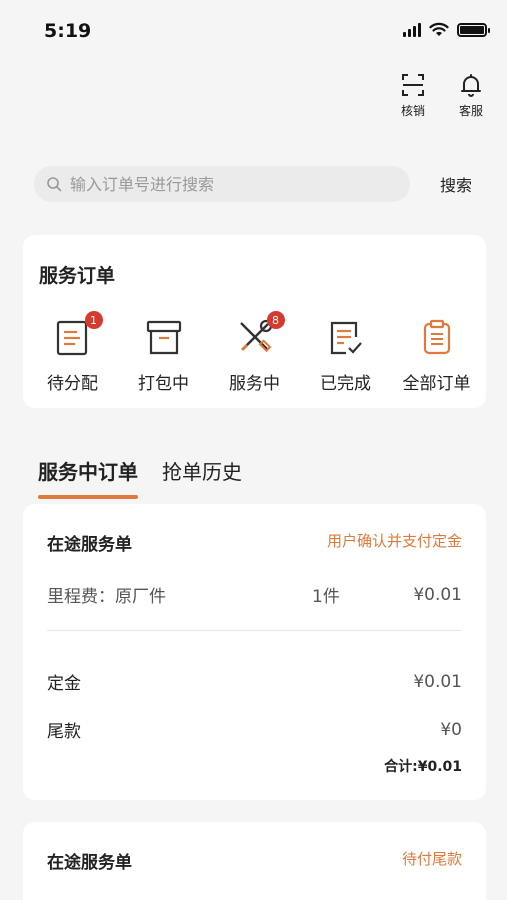 The width and height of the screenshot is (507, 900). What do you see at coordinates (473, 29) in the screenshot?
I see `battery-icon` at bounding box center [473, 29].